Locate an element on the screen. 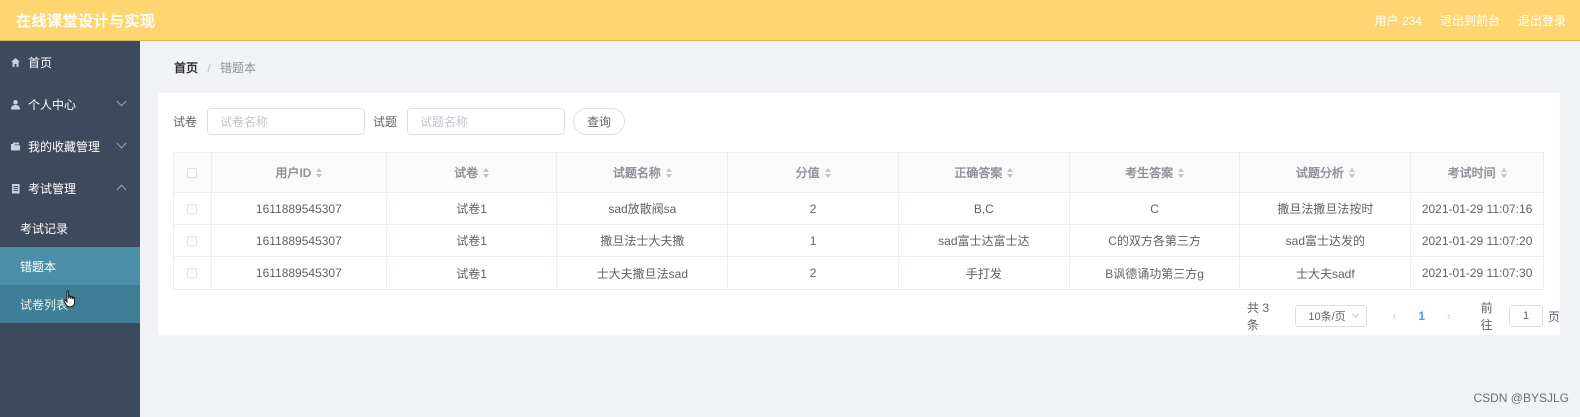 The height and width of the screenshot is (417, 1580). breadcrumb-home: 首页 is located at coordinates (186, 68).